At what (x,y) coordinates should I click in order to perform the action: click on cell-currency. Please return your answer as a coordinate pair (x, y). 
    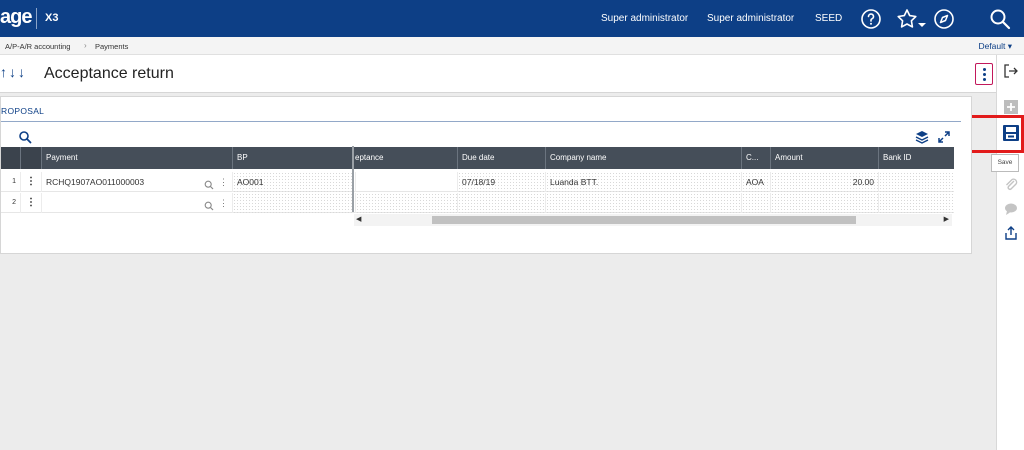
    Looking at the image, I should click on (755, 203).